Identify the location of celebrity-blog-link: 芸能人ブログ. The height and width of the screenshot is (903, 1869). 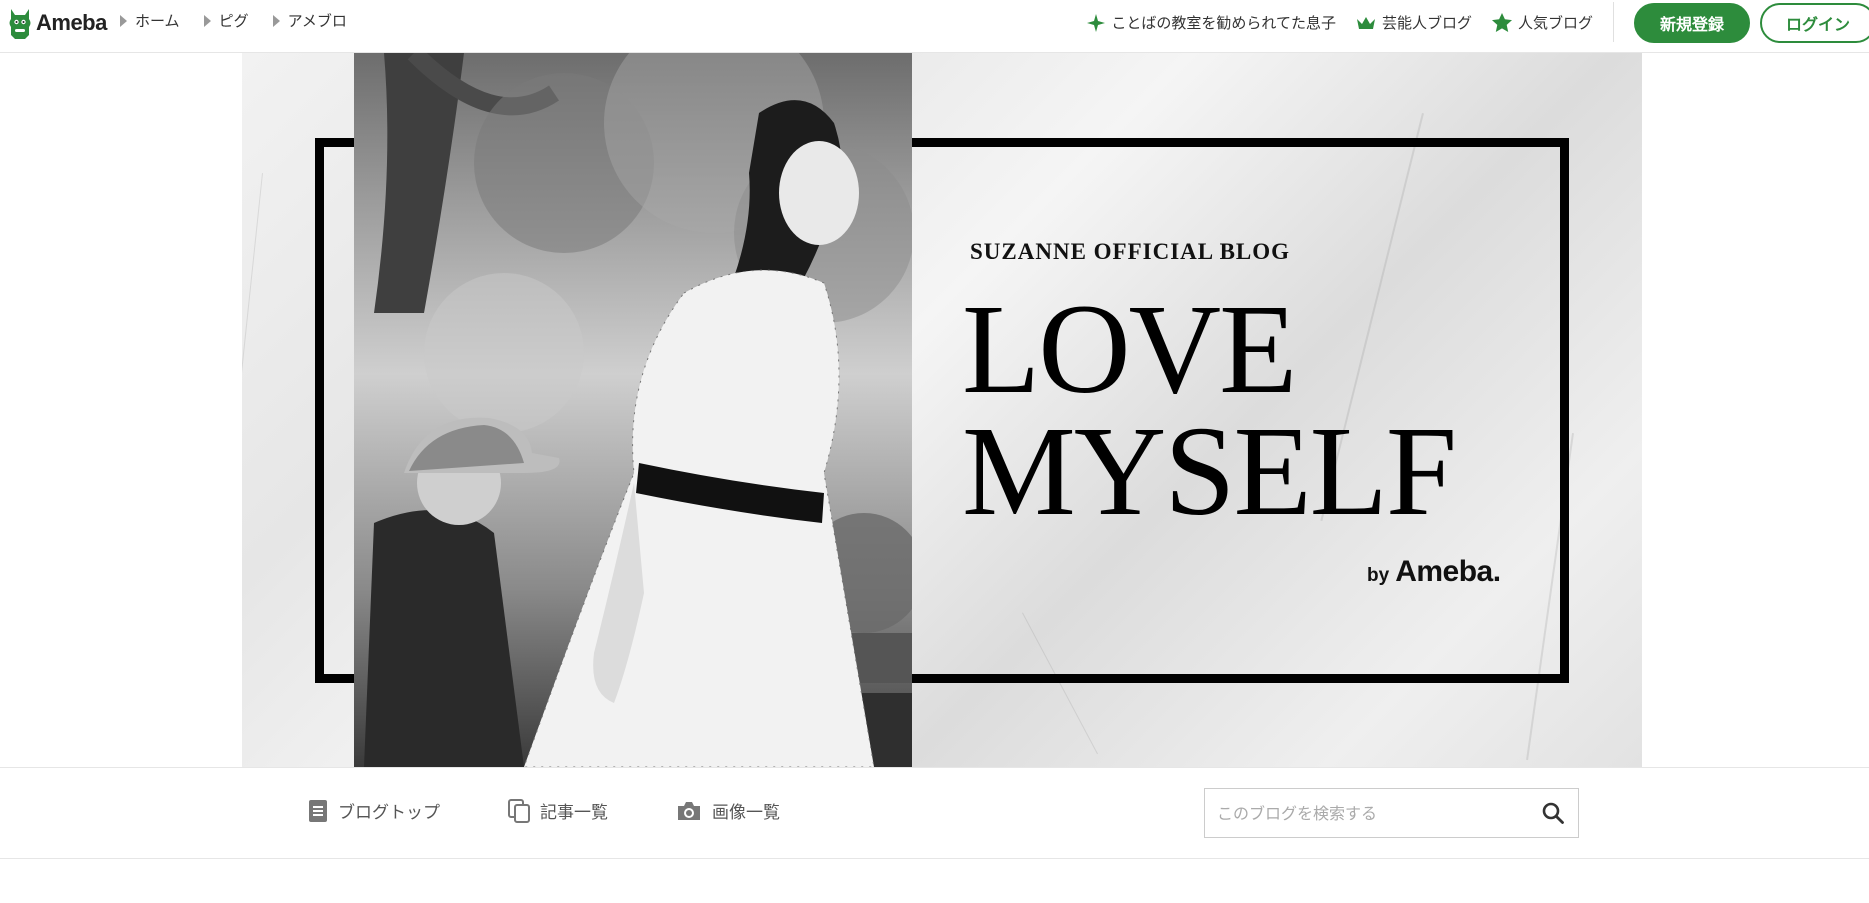
(1414, 22).